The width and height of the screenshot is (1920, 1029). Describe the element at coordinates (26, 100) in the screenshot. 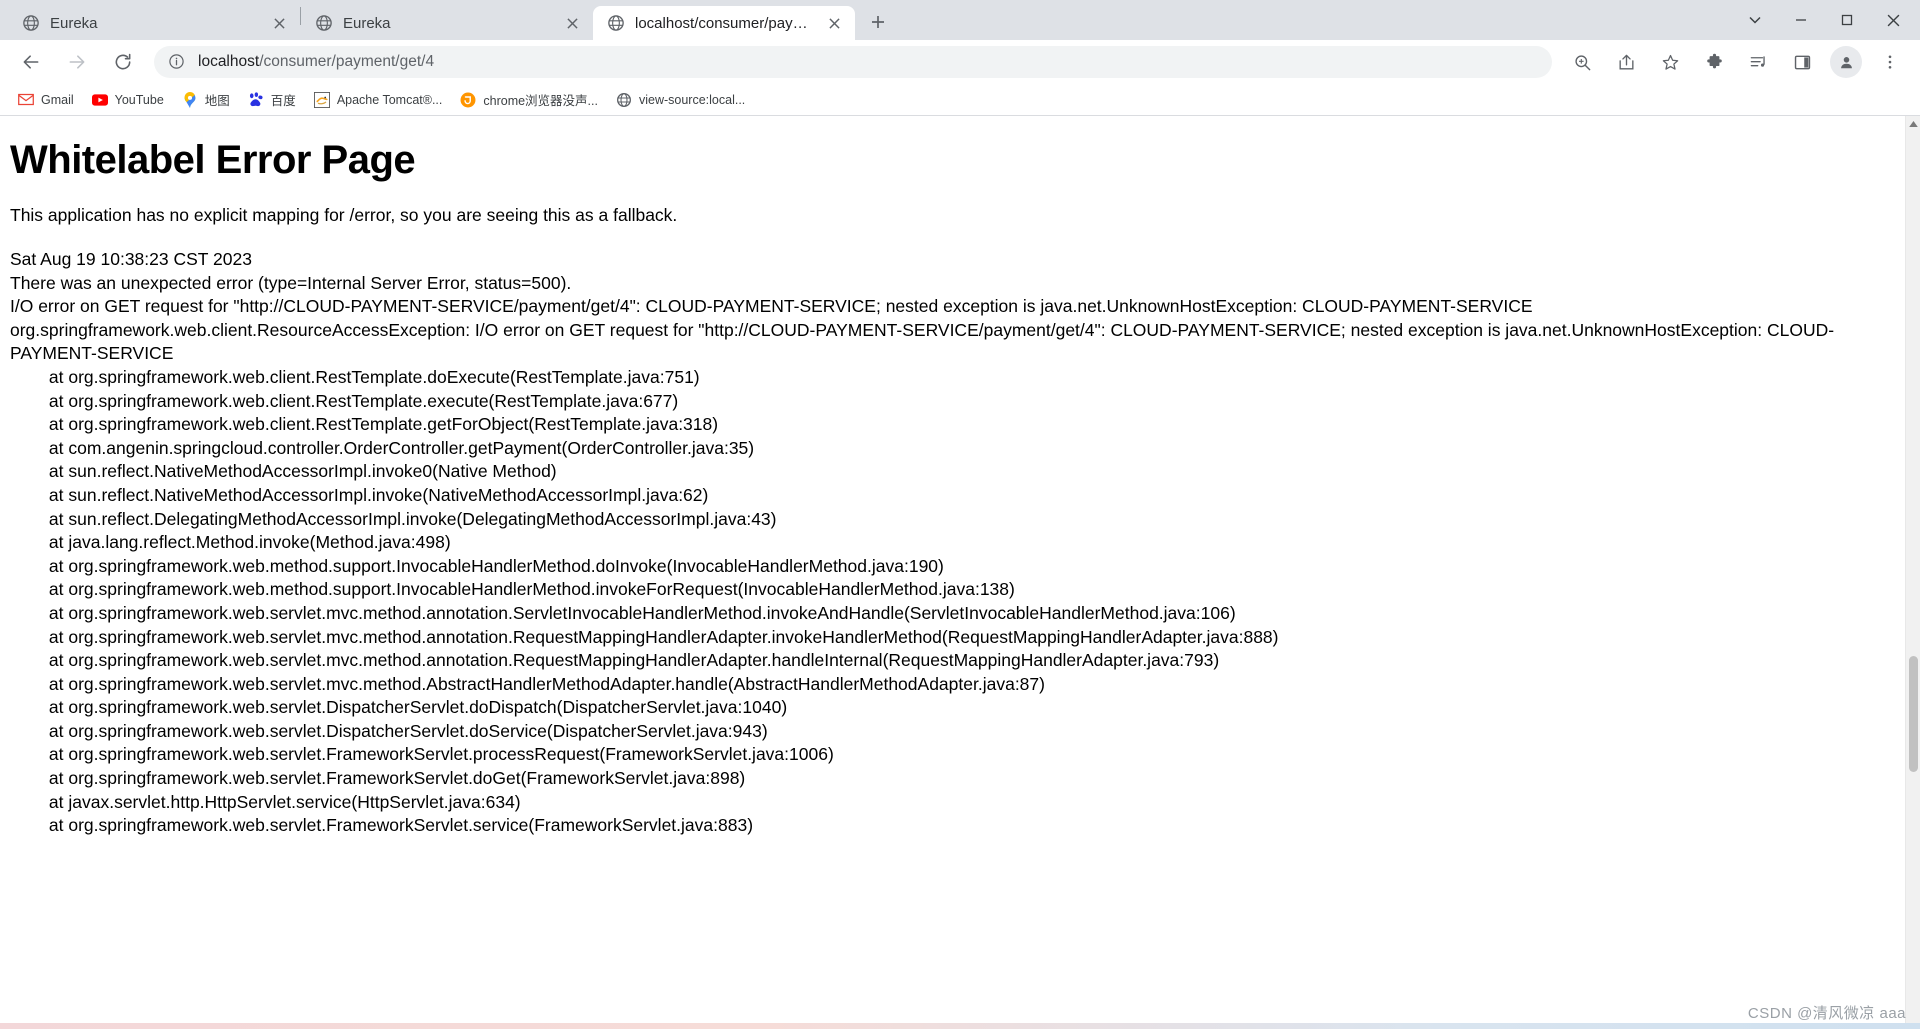

I see `gmail-icon` at that location.